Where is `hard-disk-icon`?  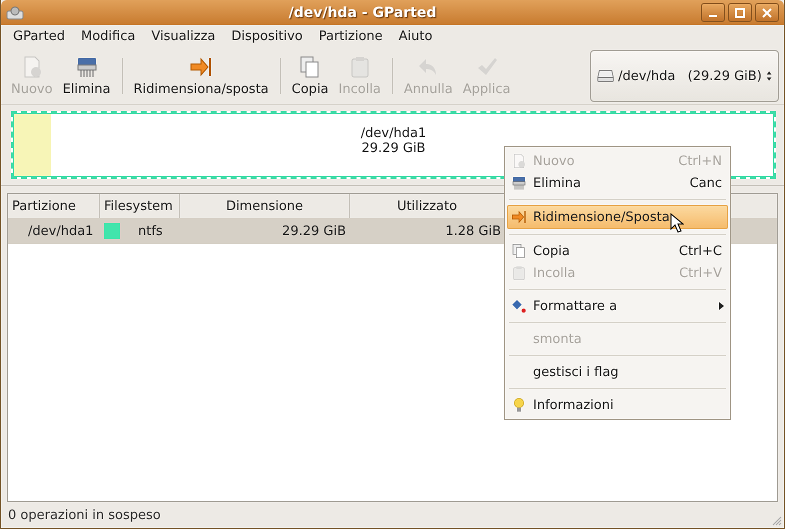 hard-disk-icon is located at coordinates (605, 76).